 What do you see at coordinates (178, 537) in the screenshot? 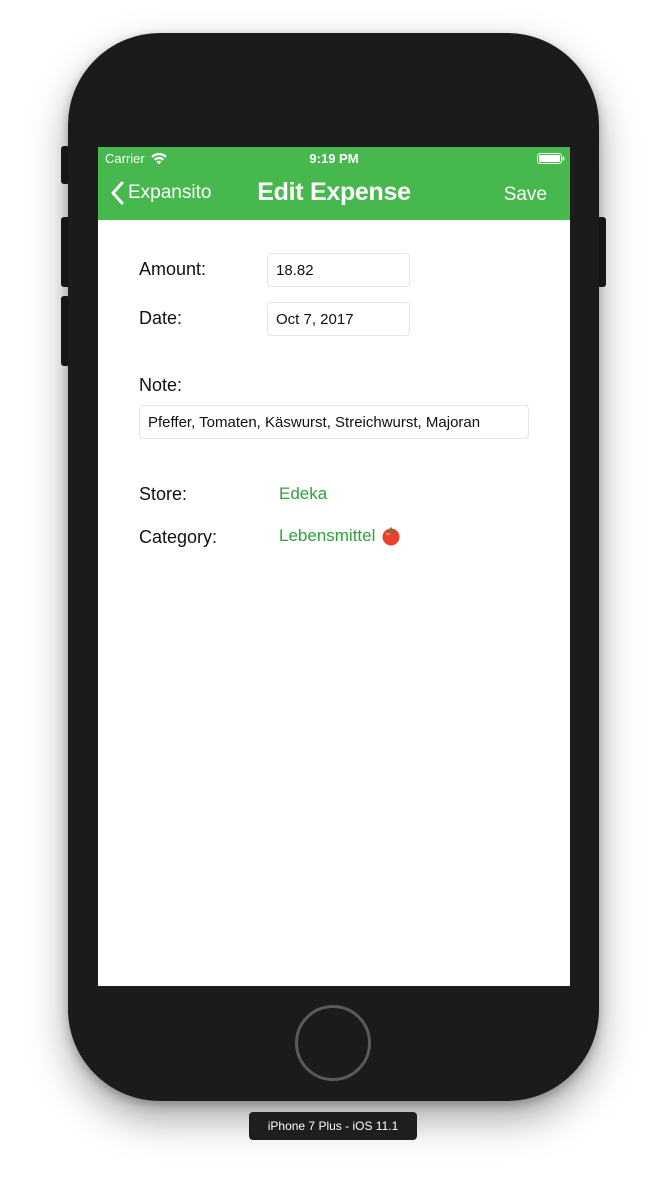
I see `category-label: Category:` at bounding box center [178, 537].